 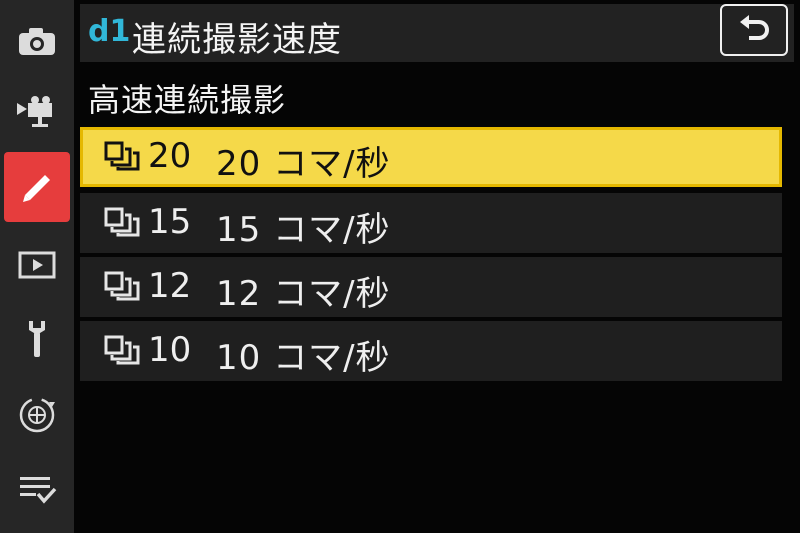 I want to click on sidebar-item-network, so click(x=37, y=415).